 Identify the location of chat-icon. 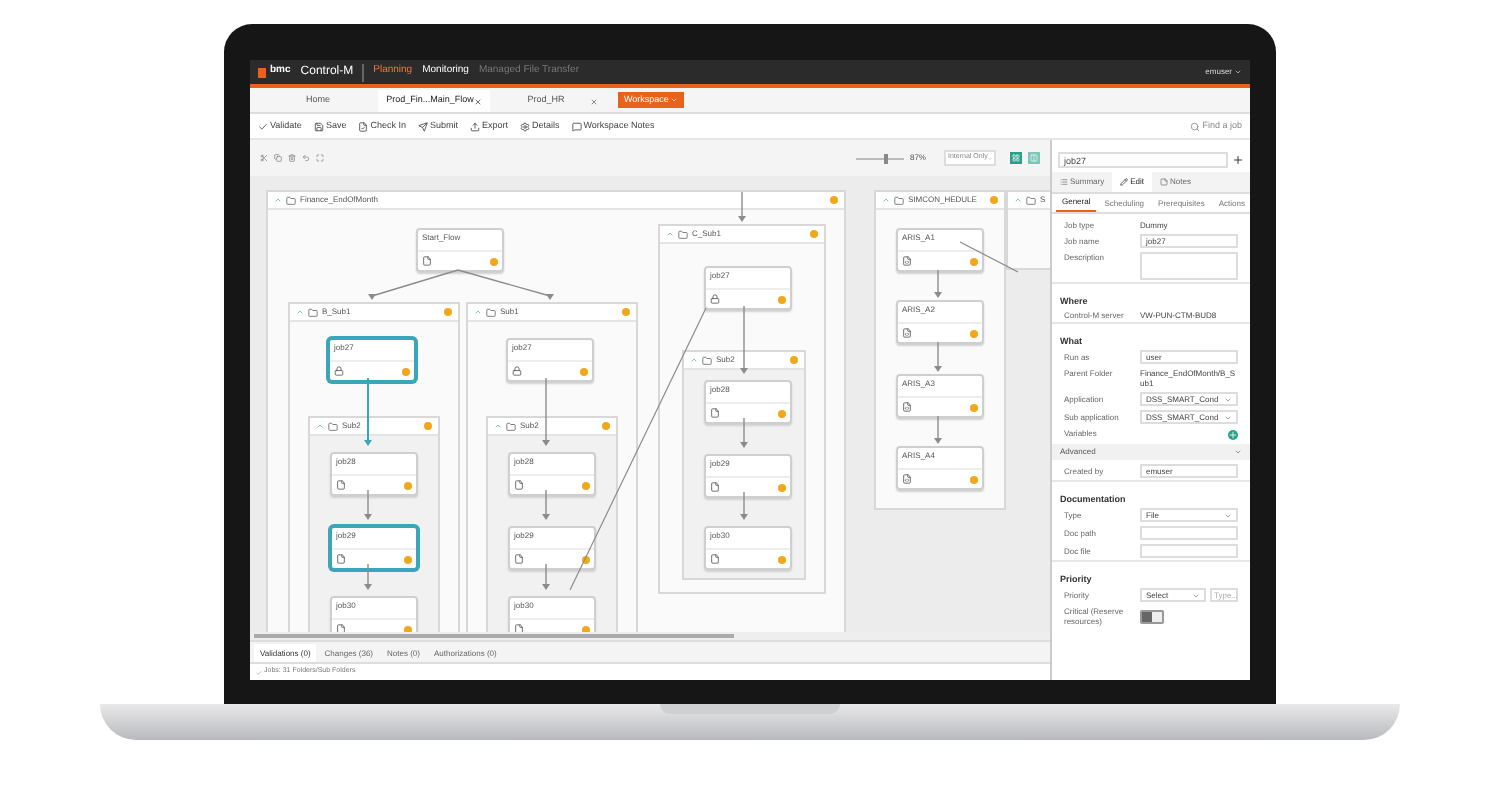
(576, 126).